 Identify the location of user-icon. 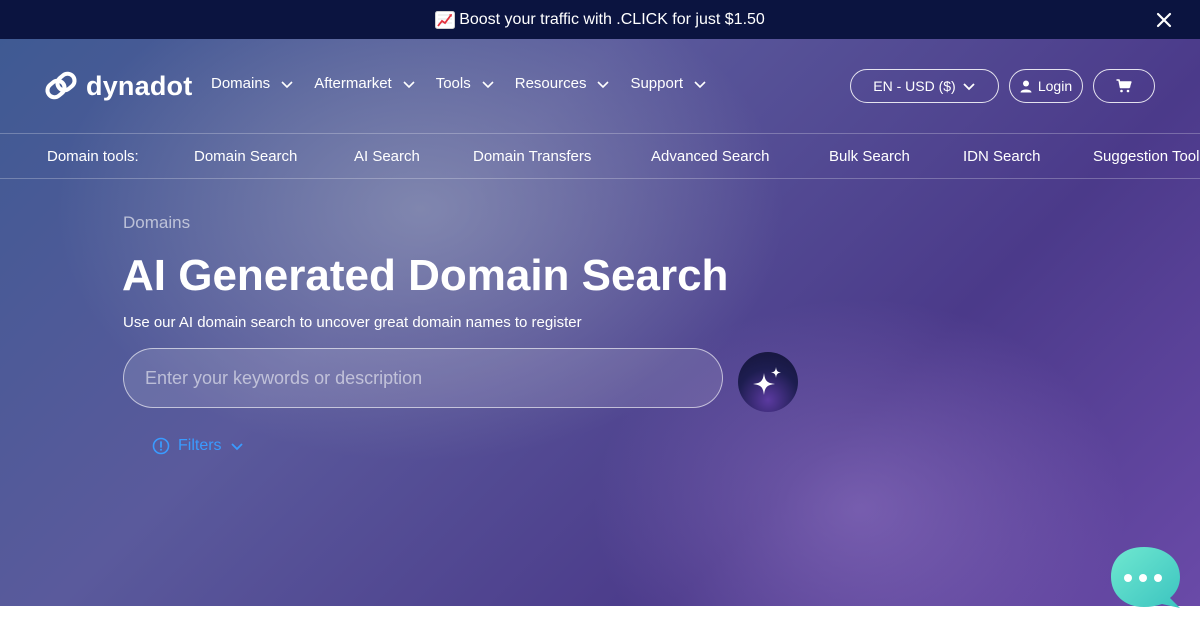
(1026, 86).